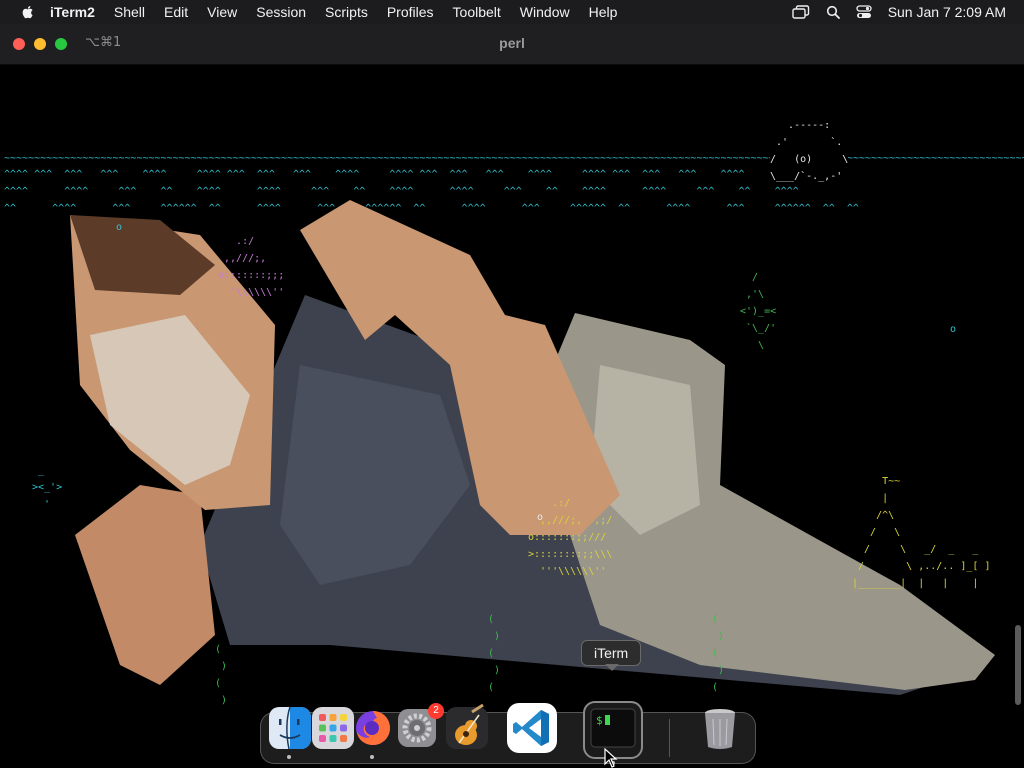  I want to click on menu-help: Help, so click(603, 12).